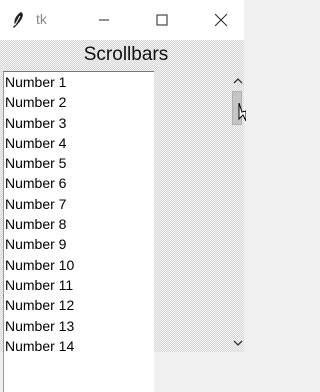 This screenshot has height=392, width=320. What do you see at coordinates (79, 183) in the screenshot?
I see `list-item: Number 6` at bounding box center [79, 183].